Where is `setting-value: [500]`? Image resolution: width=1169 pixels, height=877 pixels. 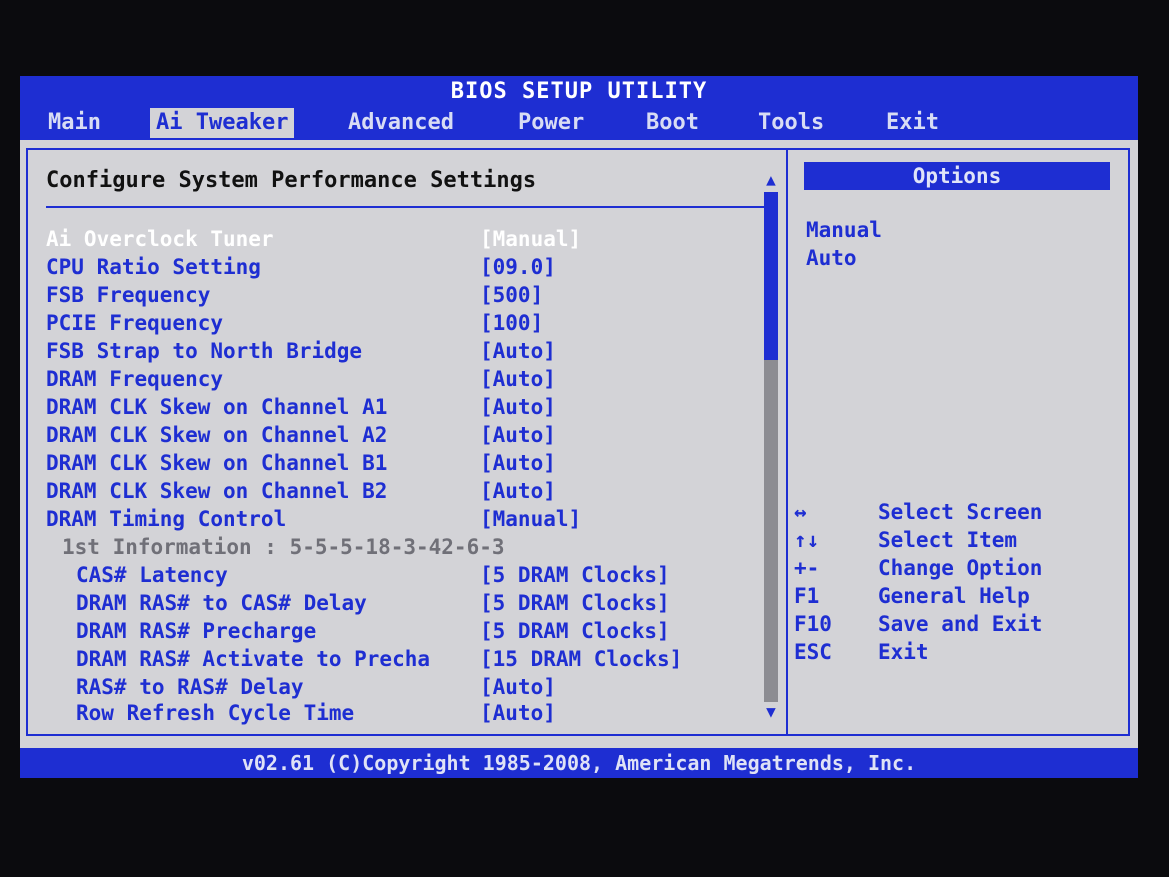 setting-value: [500] is located at coordinates (512, 295).